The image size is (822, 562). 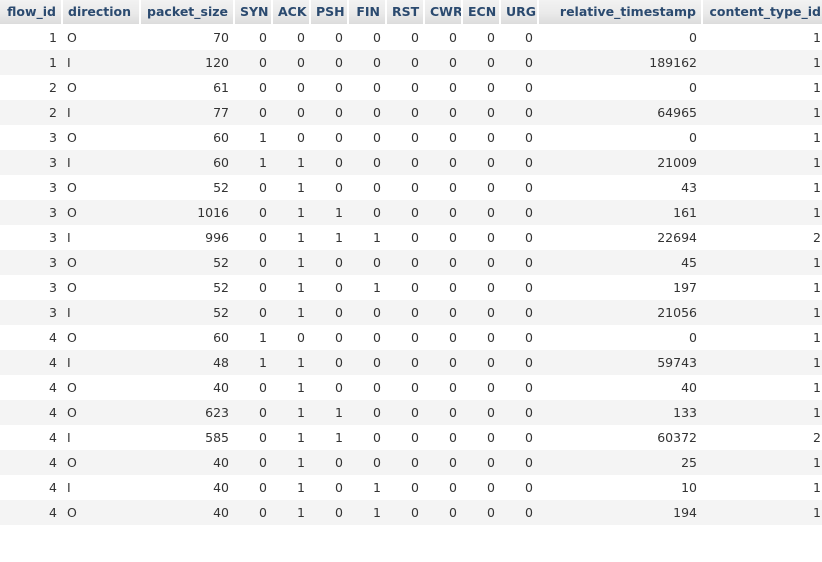 I want to click on table-row: 4 I 48 1 1 0 0 0 0 0 0 59743 1, so click(x=411, y=362).